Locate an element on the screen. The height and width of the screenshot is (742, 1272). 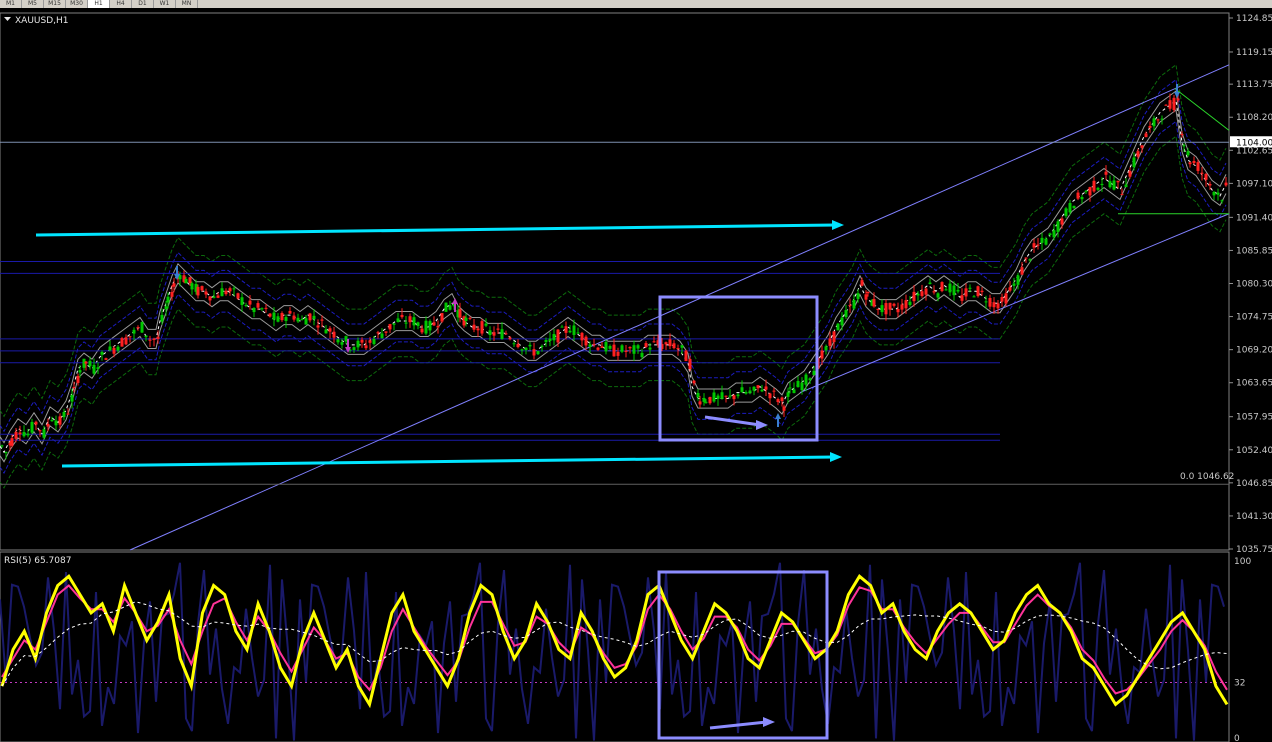
timeframe-m30: M30 is located at coordinates (77, 4).